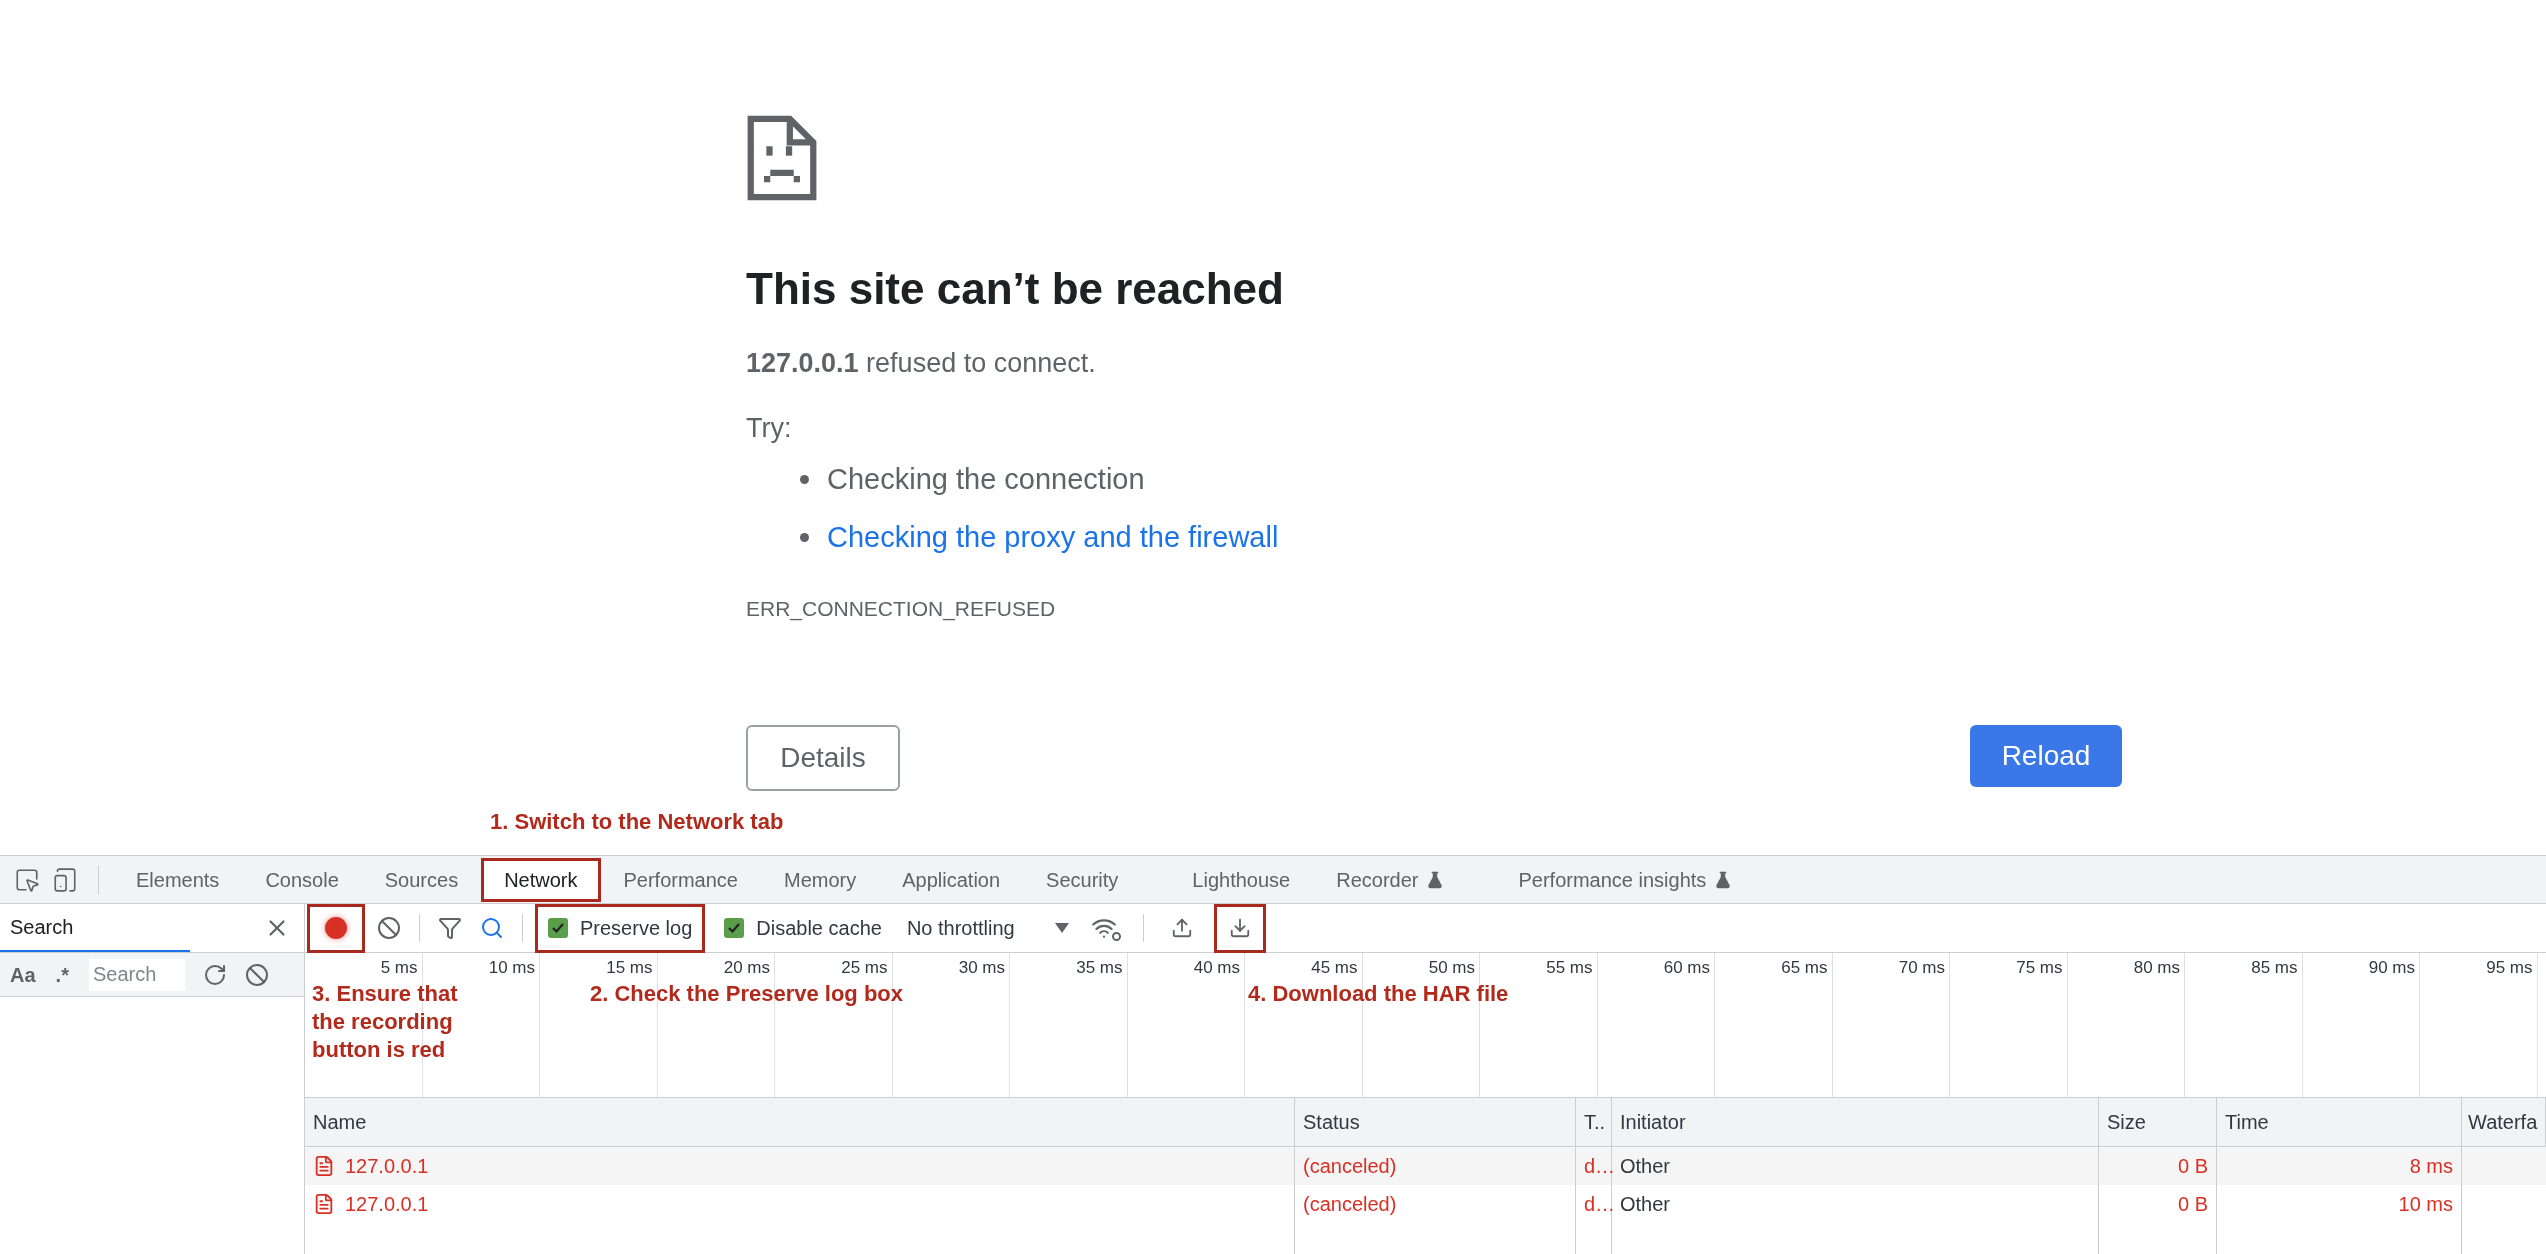 This screenshot has height=1254, width=2546. What do you see at coordinates (2046, 755) in the screenshot?
I see `reload-button: Reload` at bounding box center [2046, 755].